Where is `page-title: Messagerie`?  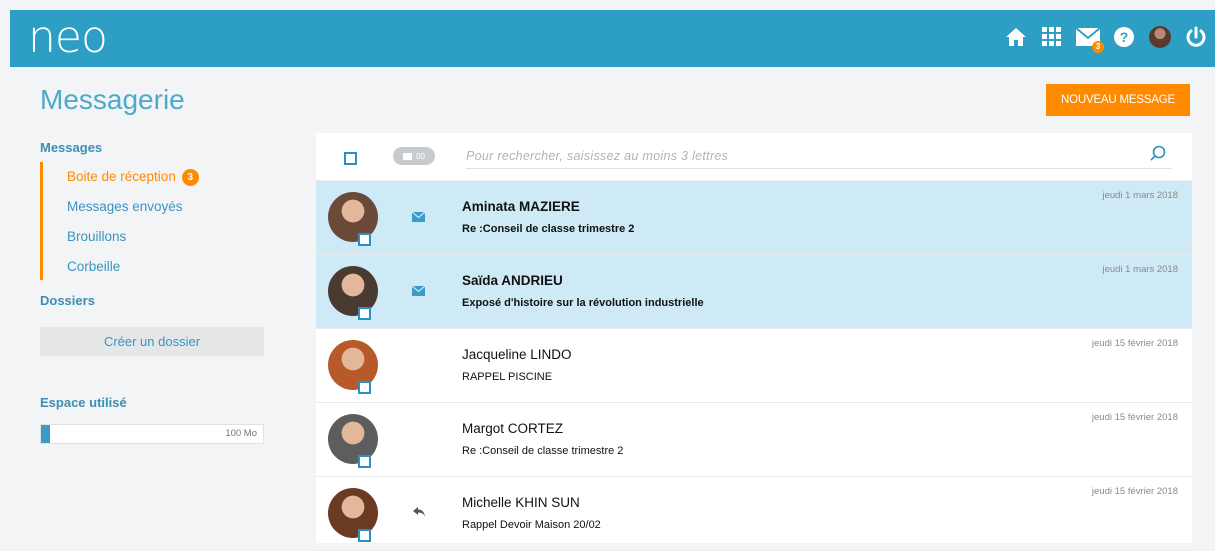 page-title: Messagerie is located at coordinates (112, 99).